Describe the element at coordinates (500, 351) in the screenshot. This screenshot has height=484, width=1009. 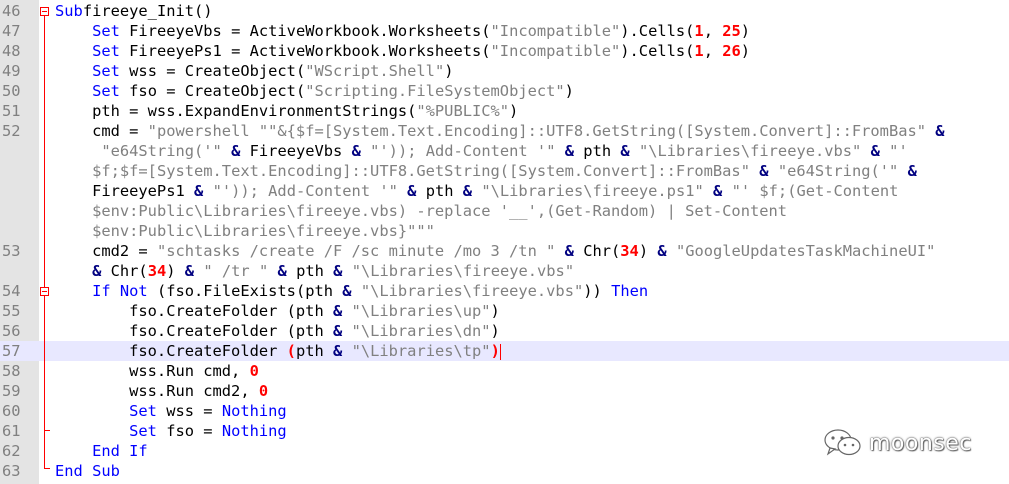
I see `text-cursor` at that location.